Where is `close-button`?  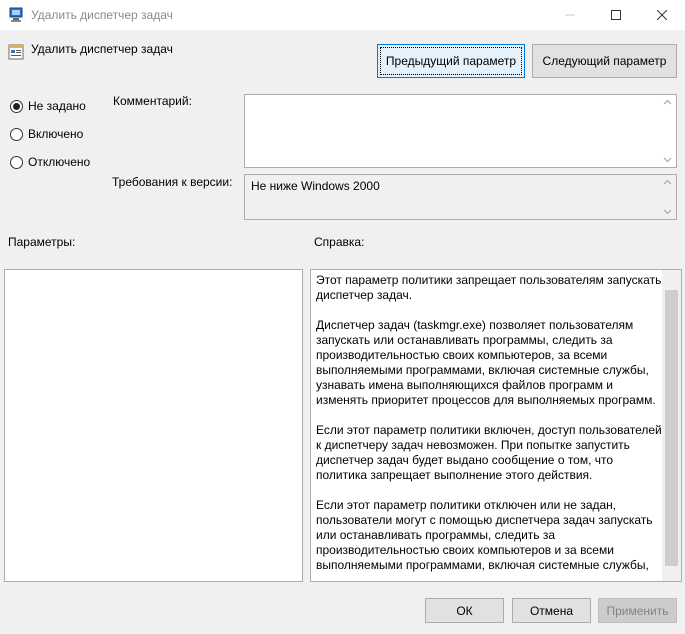 close-button is located at coordinates (662, 15).